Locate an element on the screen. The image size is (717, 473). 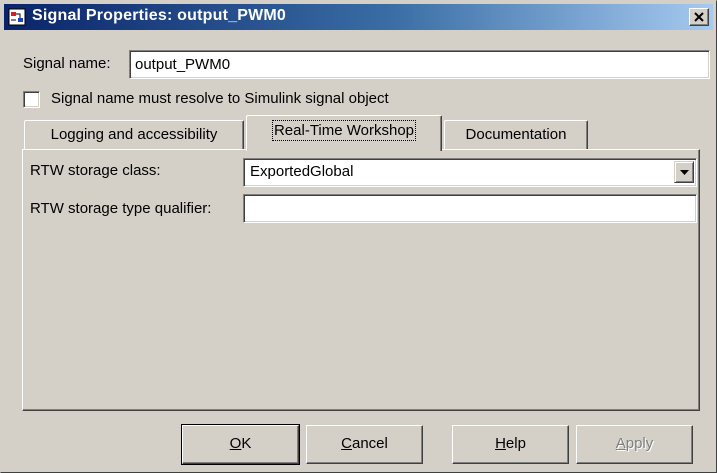
signal-name-input is located at coordinates (419, 64).